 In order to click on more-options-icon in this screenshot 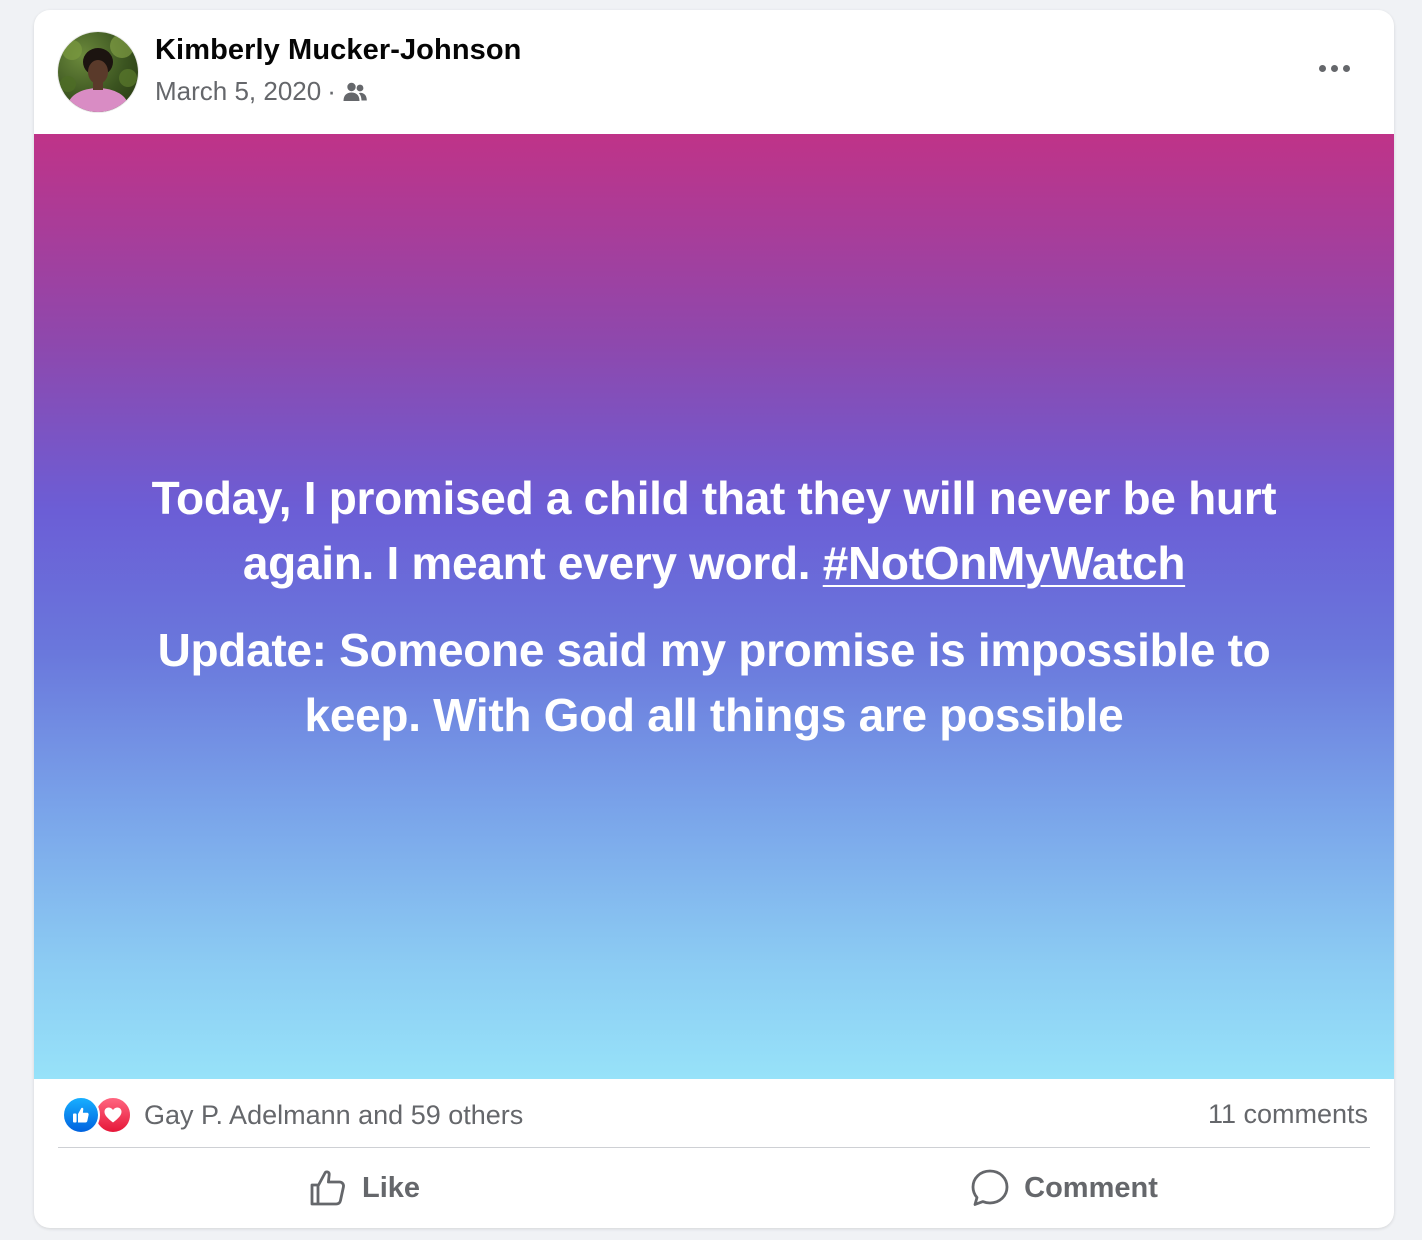, I will do `click(1334, 68)`.